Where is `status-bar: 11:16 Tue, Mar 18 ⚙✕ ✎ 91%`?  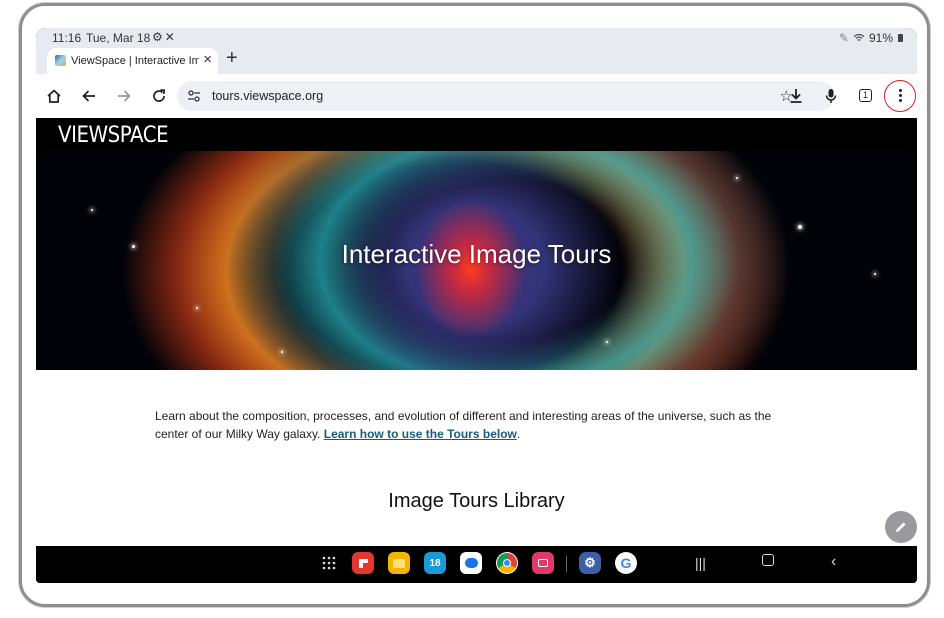 status-bar: 11:16 Tue, Mar 18 ⚙✕ ✎ 91% is located at coordinates (476, 37).